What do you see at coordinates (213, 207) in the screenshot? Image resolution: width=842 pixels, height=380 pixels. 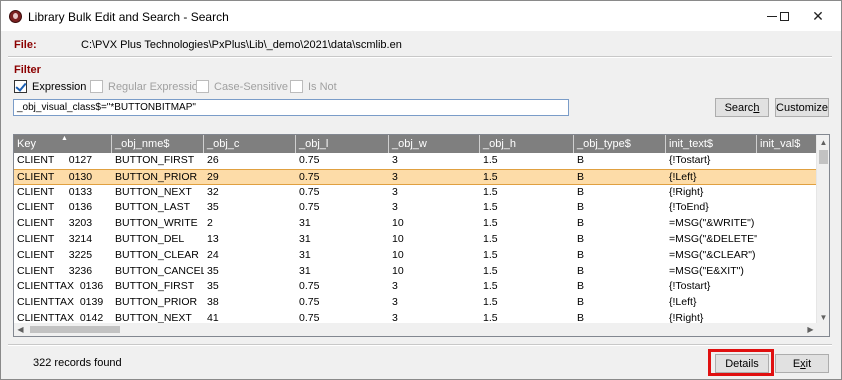 I see `cell-obj-c: 35` at bounding box center [213, 207].